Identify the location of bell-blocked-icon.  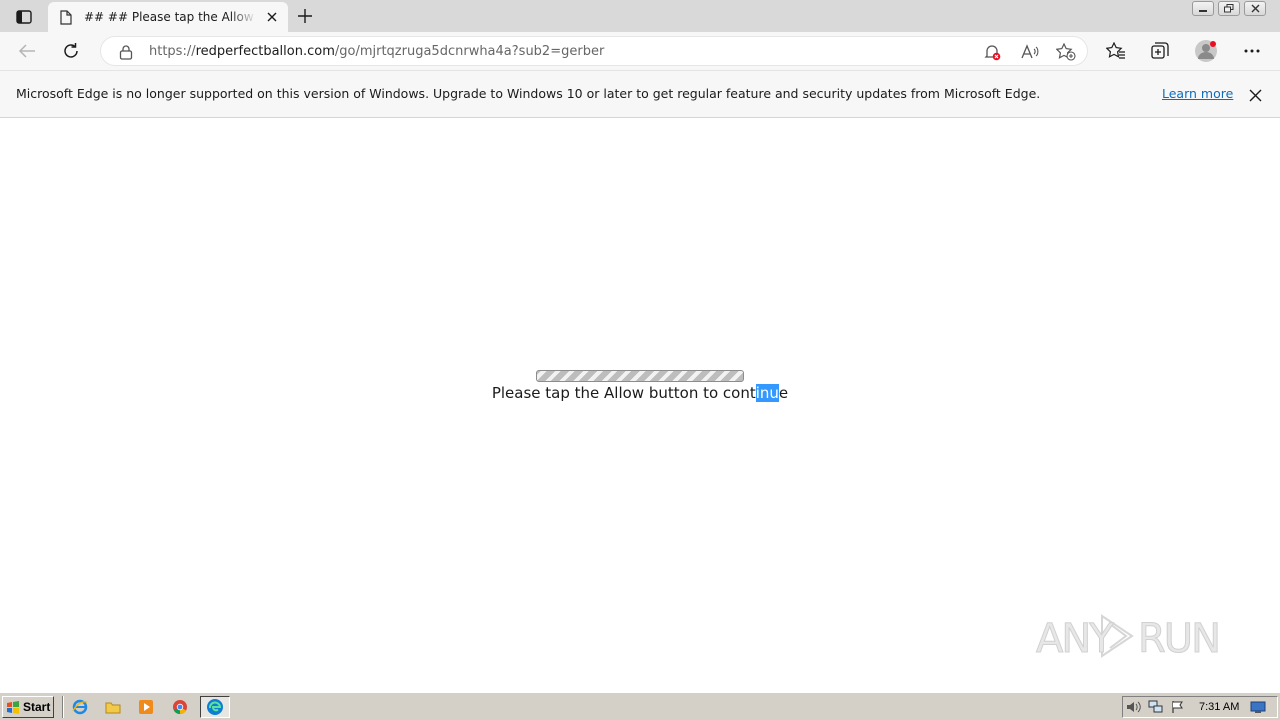
(992, 53).